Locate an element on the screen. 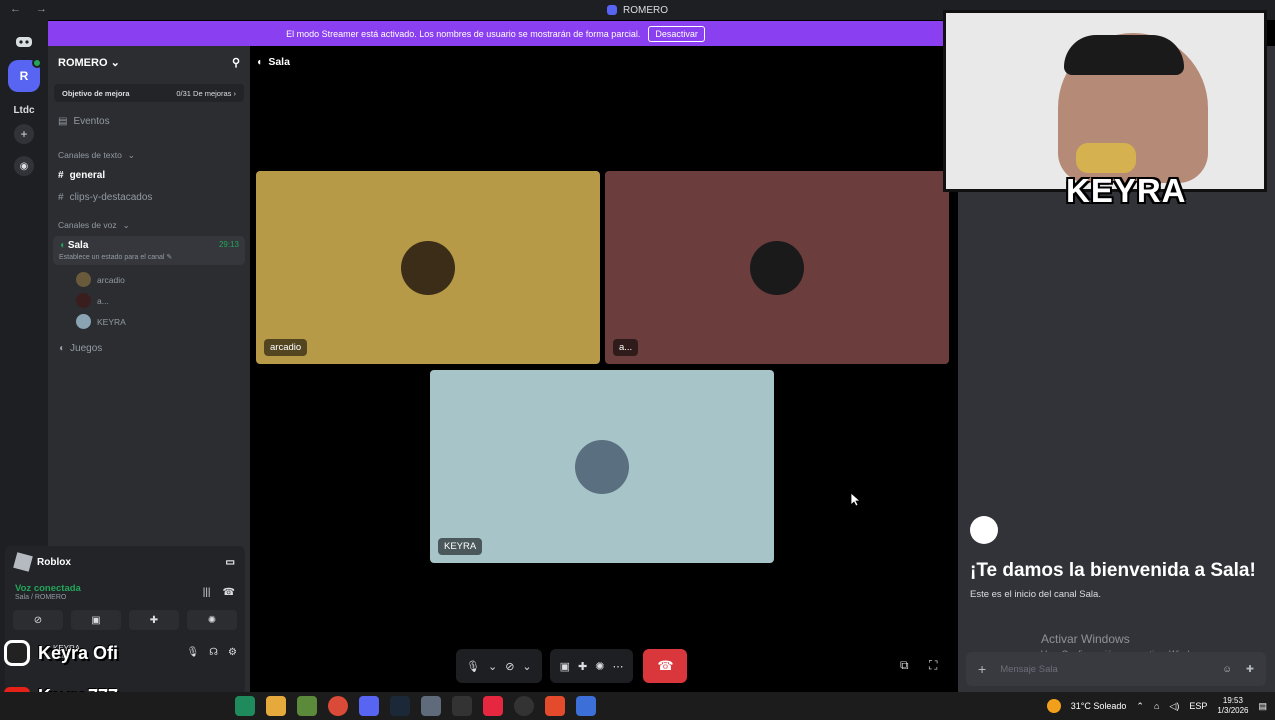 The height and width of the screenshot is (720, 1275). activity-buttons: ⊘ ▣ ✚ ✺ is located at coordinates (125, 620).